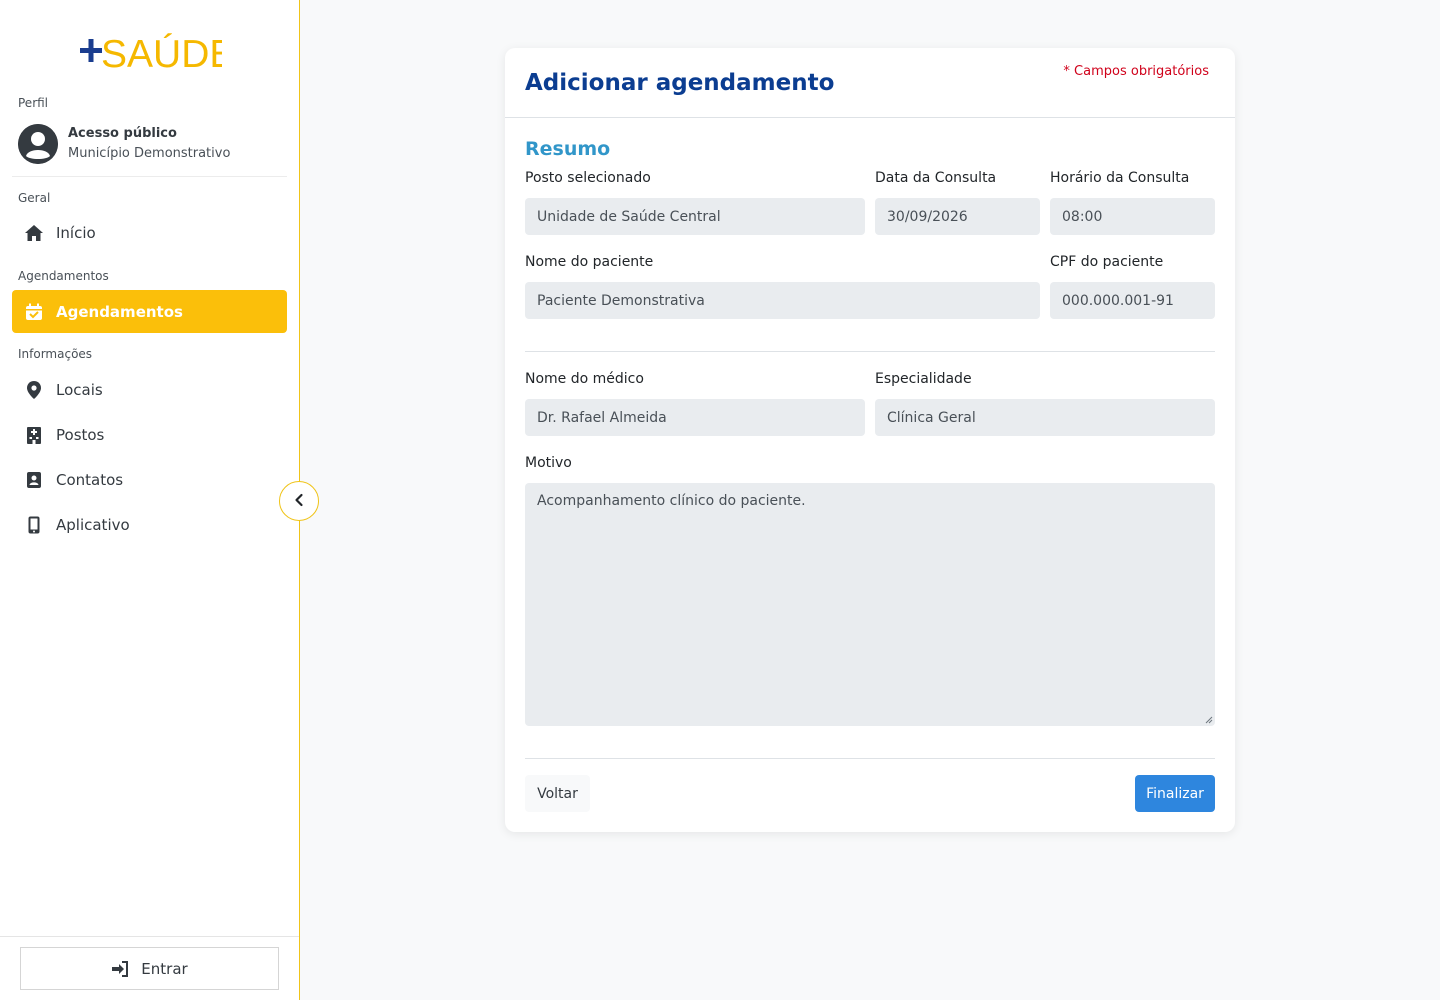 The image size is (1440, 1000). Describe the element at coordinates (90, 479) in the screenshot. I see `sidebar-item-label: Contatos` at that location.